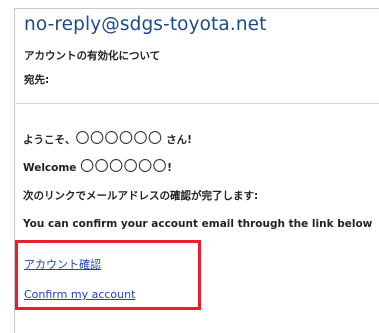  Describe the element at coordinates (145, 24) in the screenshot. I see `email-sender: no-reply@sdgs-toyota.net` at that location.